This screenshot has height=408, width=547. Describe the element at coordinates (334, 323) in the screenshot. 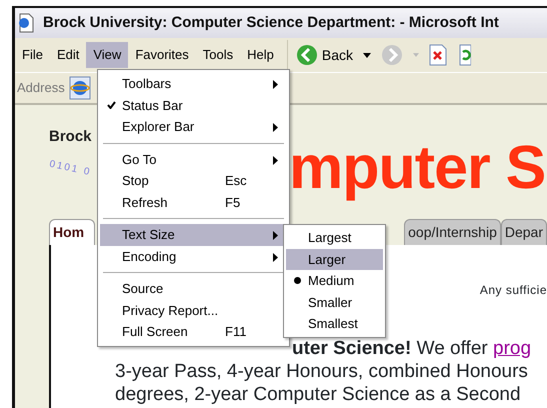

I see `menu-item: Smallest` at that location.